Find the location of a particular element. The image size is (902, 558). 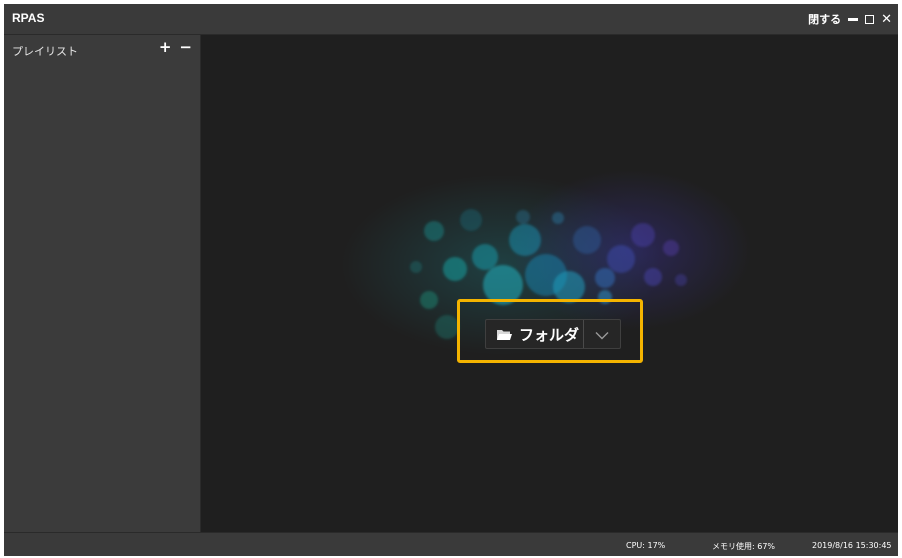

cpu-usage: CPU: 17% is located at coordinates (646, 545).